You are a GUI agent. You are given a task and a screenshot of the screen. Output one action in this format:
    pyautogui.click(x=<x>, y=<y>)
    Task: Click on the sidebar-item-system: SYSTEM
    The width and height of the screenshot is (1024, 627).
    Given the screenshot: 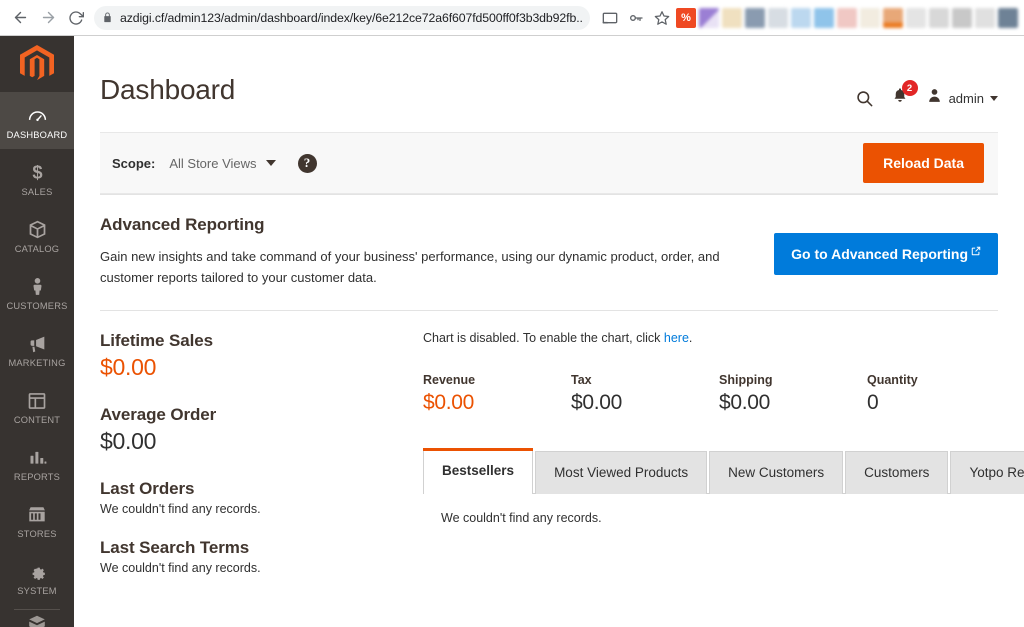 What is the action you would take?
    pyautogui.click(x=37, y=576)
    